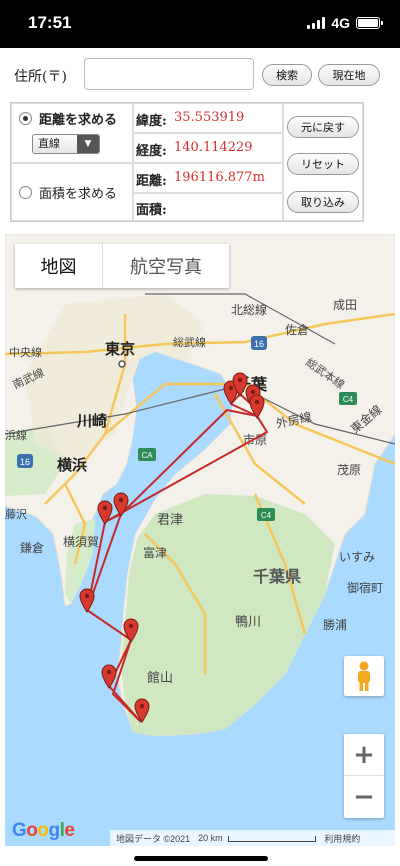 The width and height of the screenshot is (400, 866). I want to click on zoom-control: + −, so click(364, 776).